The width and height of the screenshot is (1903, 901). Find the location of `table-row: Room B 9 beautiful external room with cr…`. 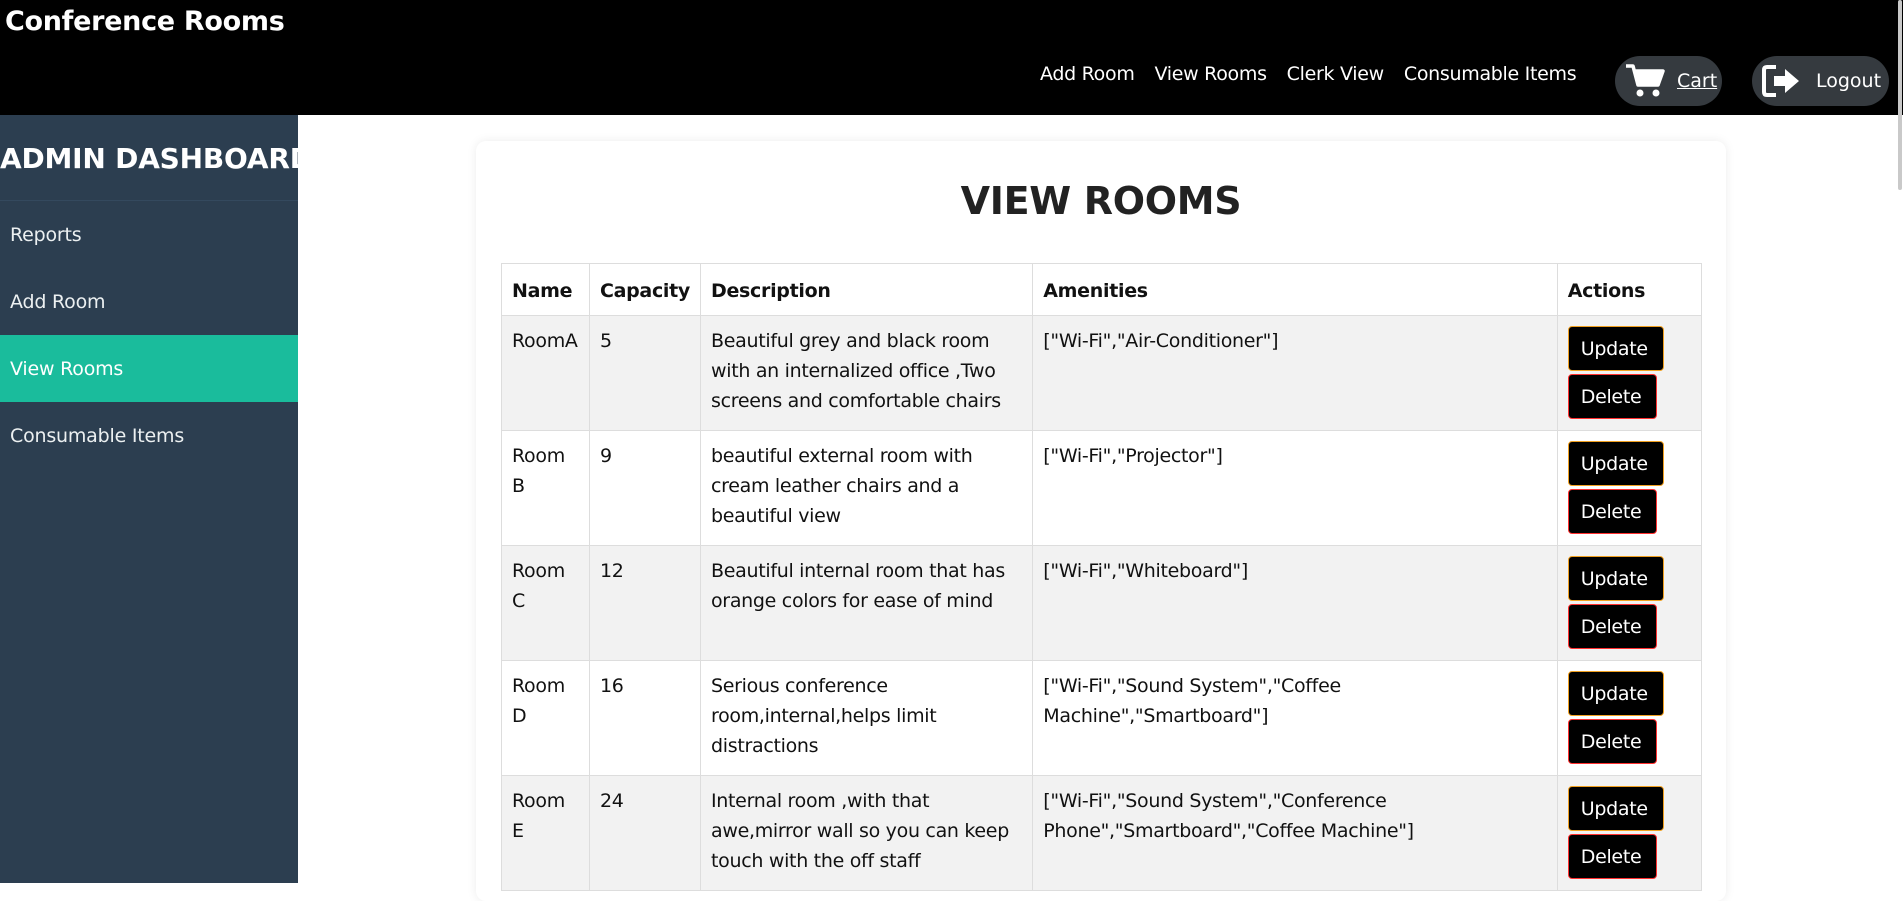

table-row: Room B 9 beautiful external room with cr… is located at coordinates (1102, 488).